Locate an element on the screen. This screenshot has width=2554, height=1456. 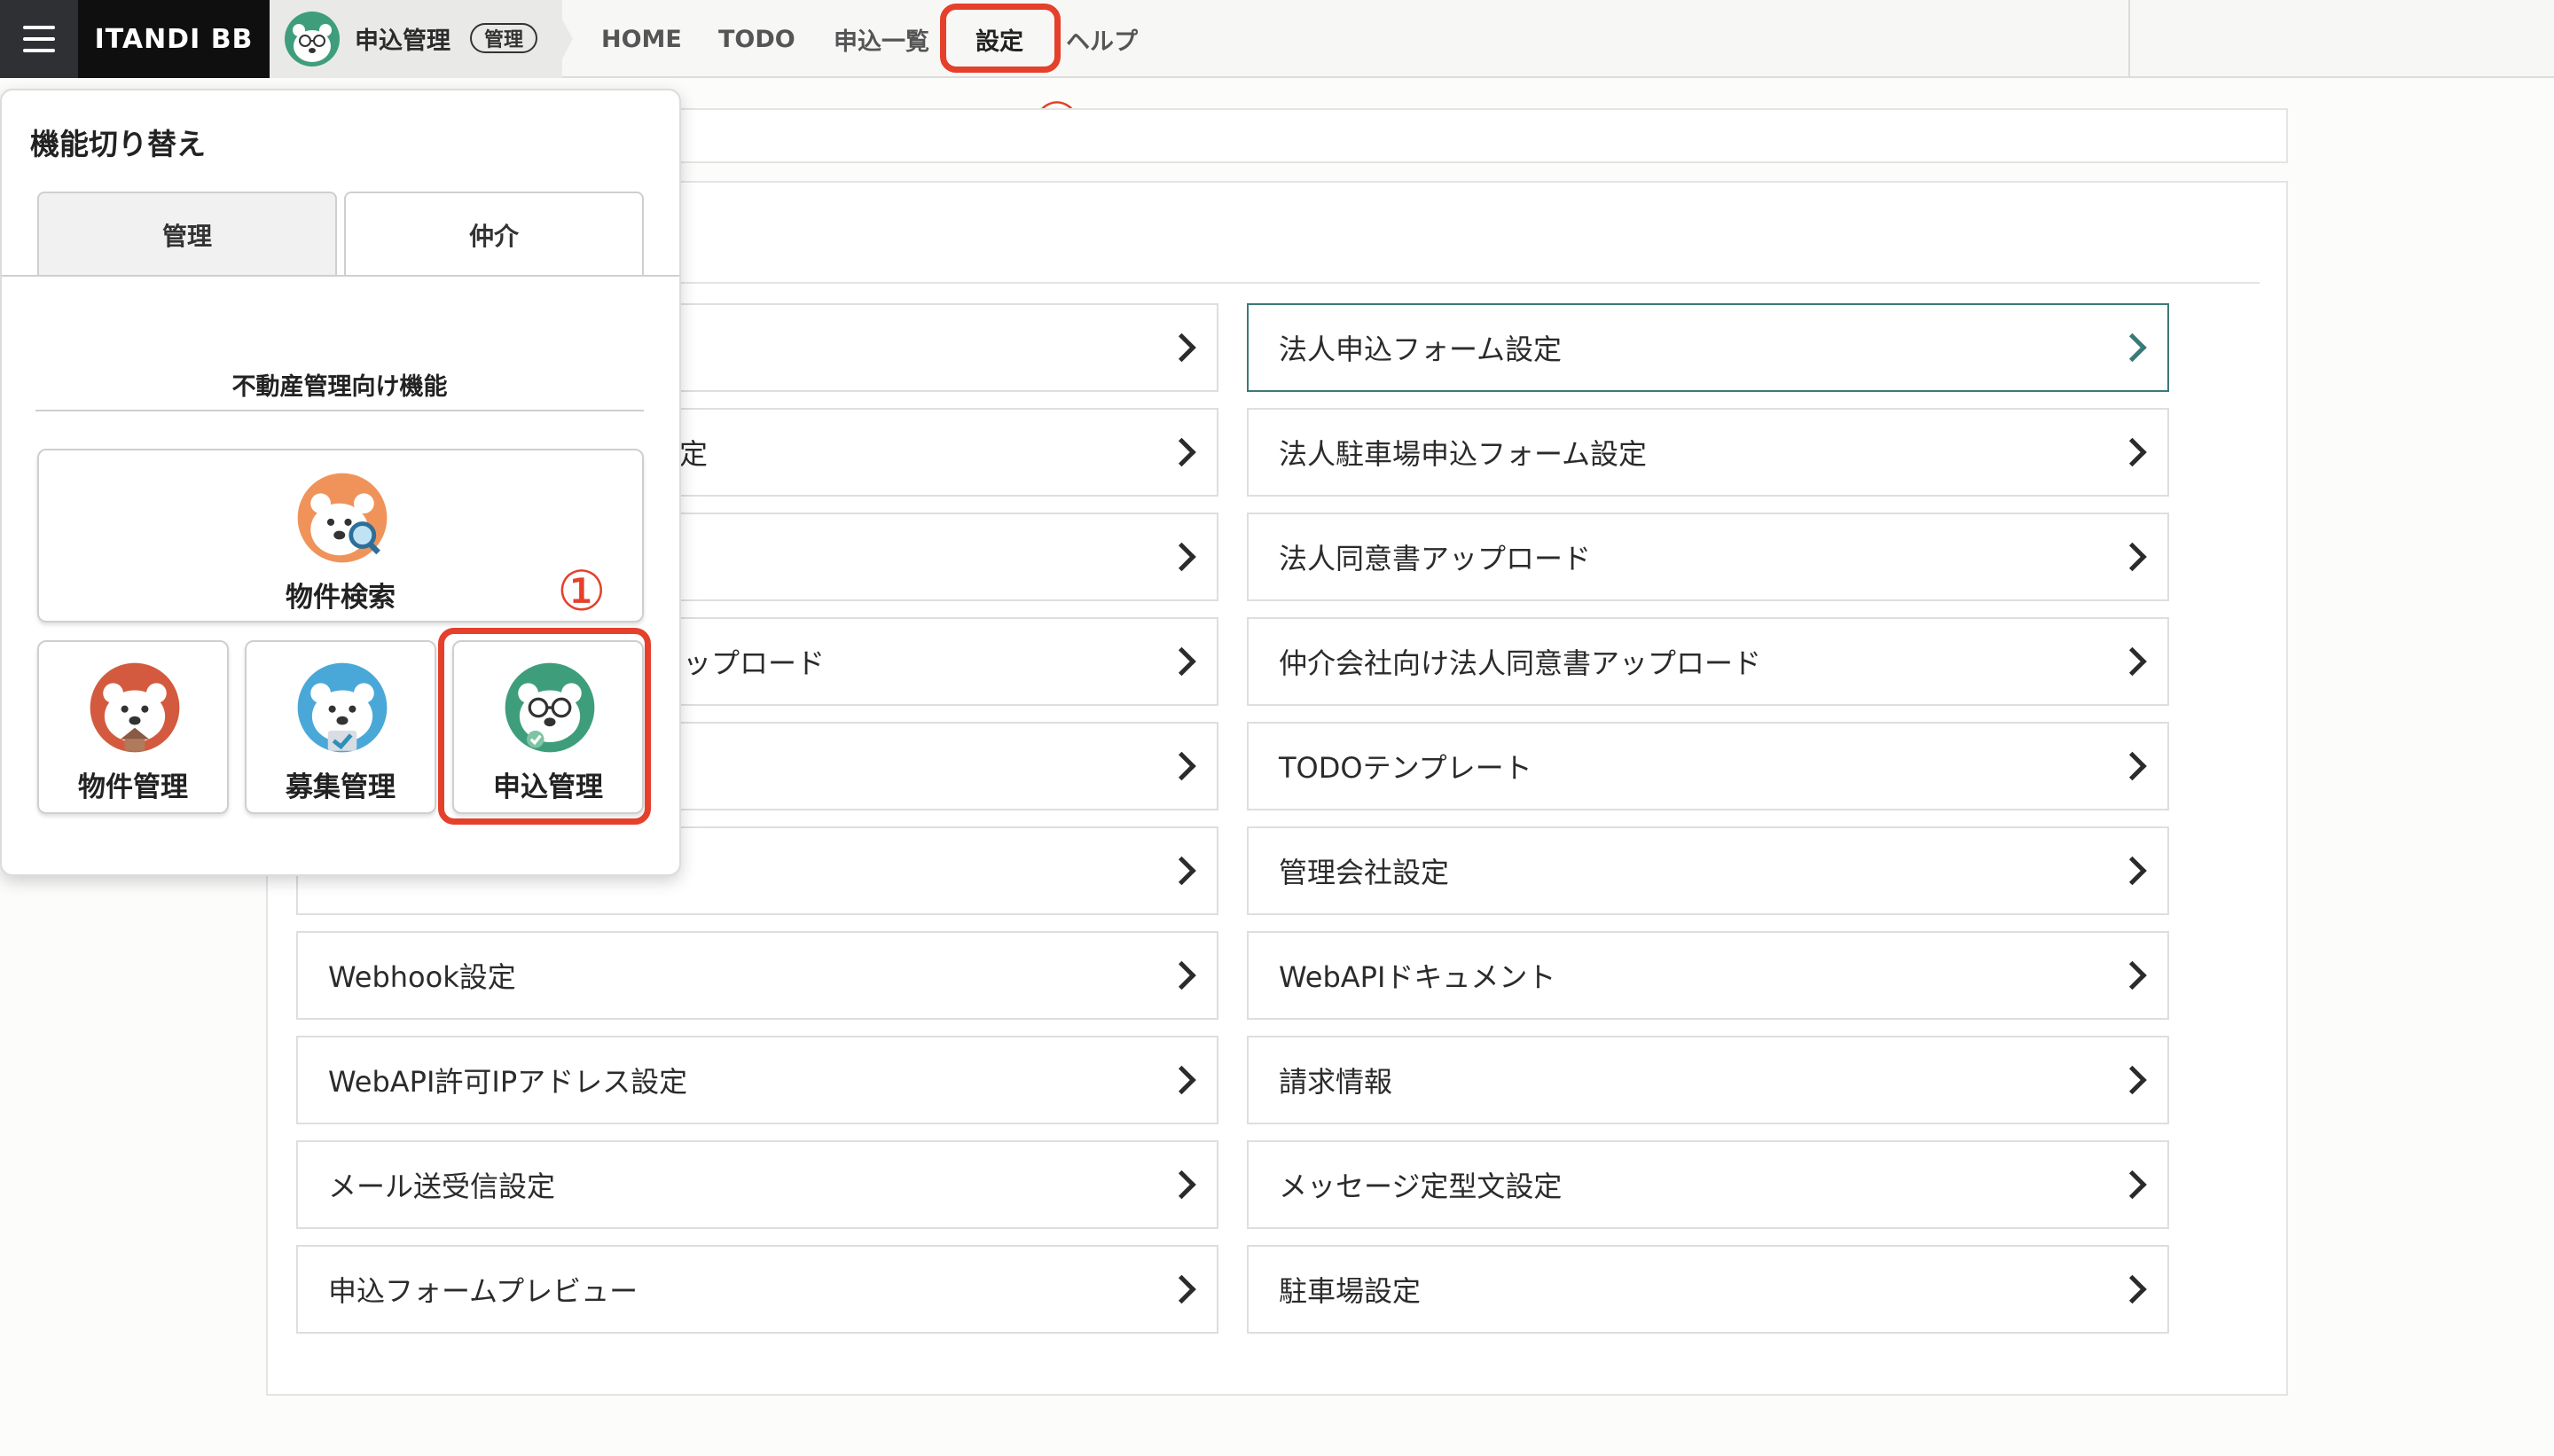
card-divider is located at coordinates (1414, 283).